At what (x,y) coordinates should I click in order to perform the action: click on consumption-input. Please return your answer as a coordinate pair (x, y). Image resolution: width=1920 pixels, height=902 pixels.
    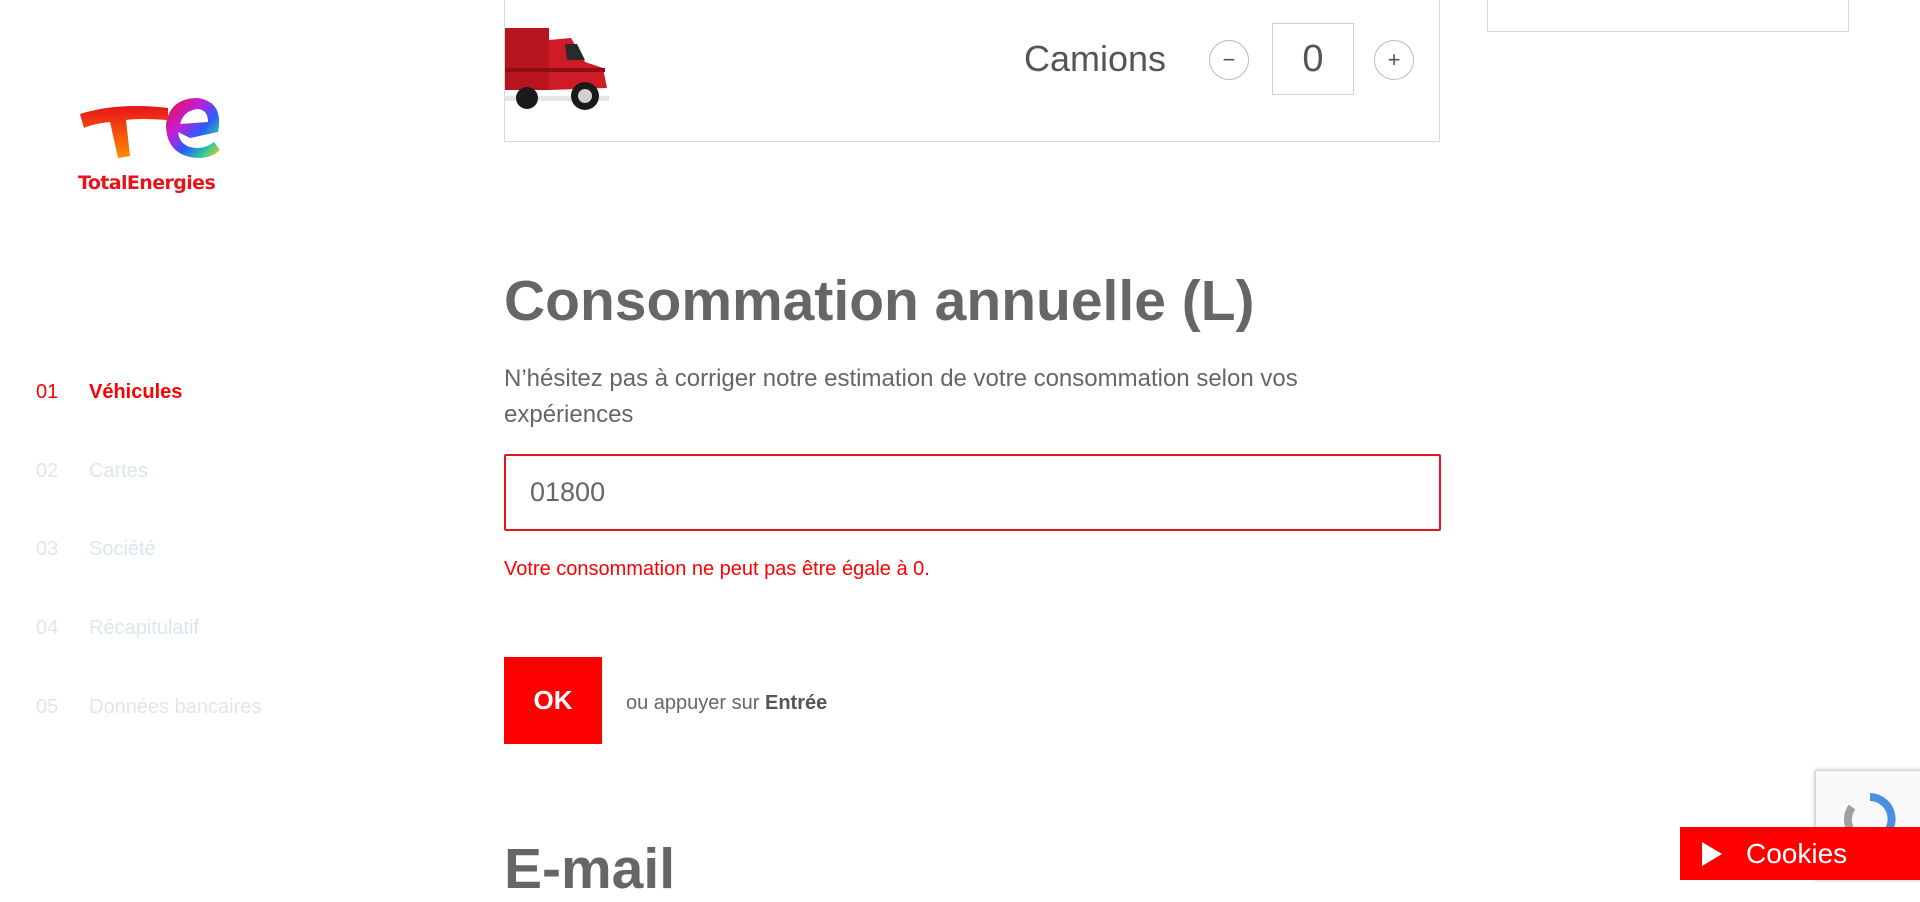
    Looking at the image, I should click on (972, 492).